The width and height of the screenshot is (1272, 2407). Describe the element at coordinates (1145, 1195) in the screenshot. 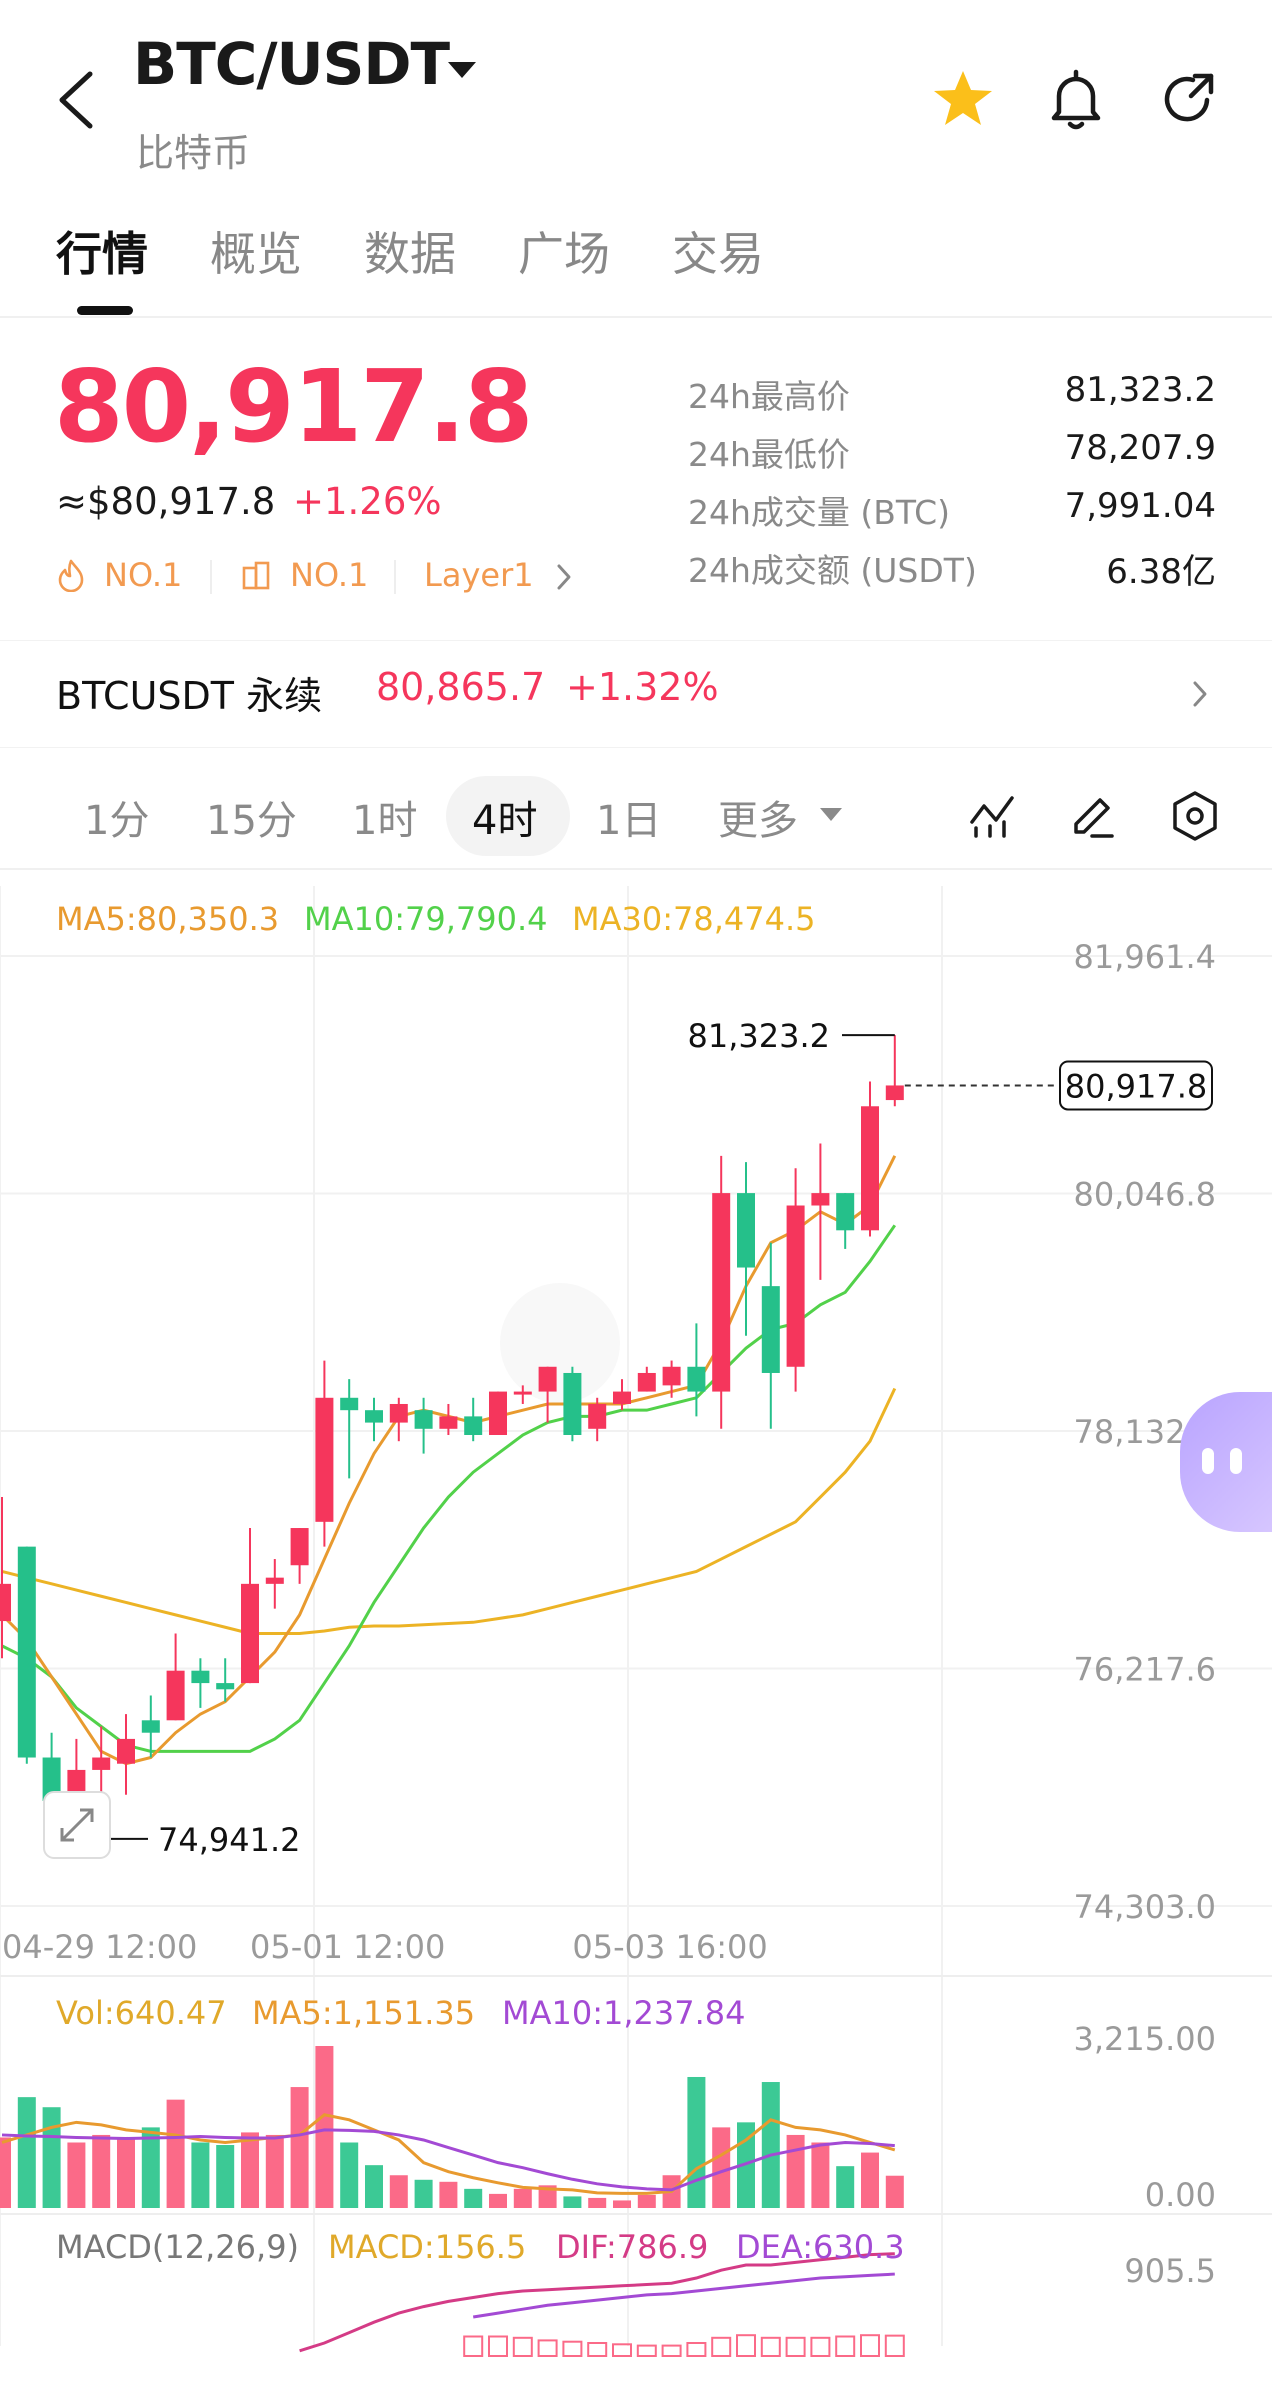

I see `y-axis-label: 80,046.8` at that location.